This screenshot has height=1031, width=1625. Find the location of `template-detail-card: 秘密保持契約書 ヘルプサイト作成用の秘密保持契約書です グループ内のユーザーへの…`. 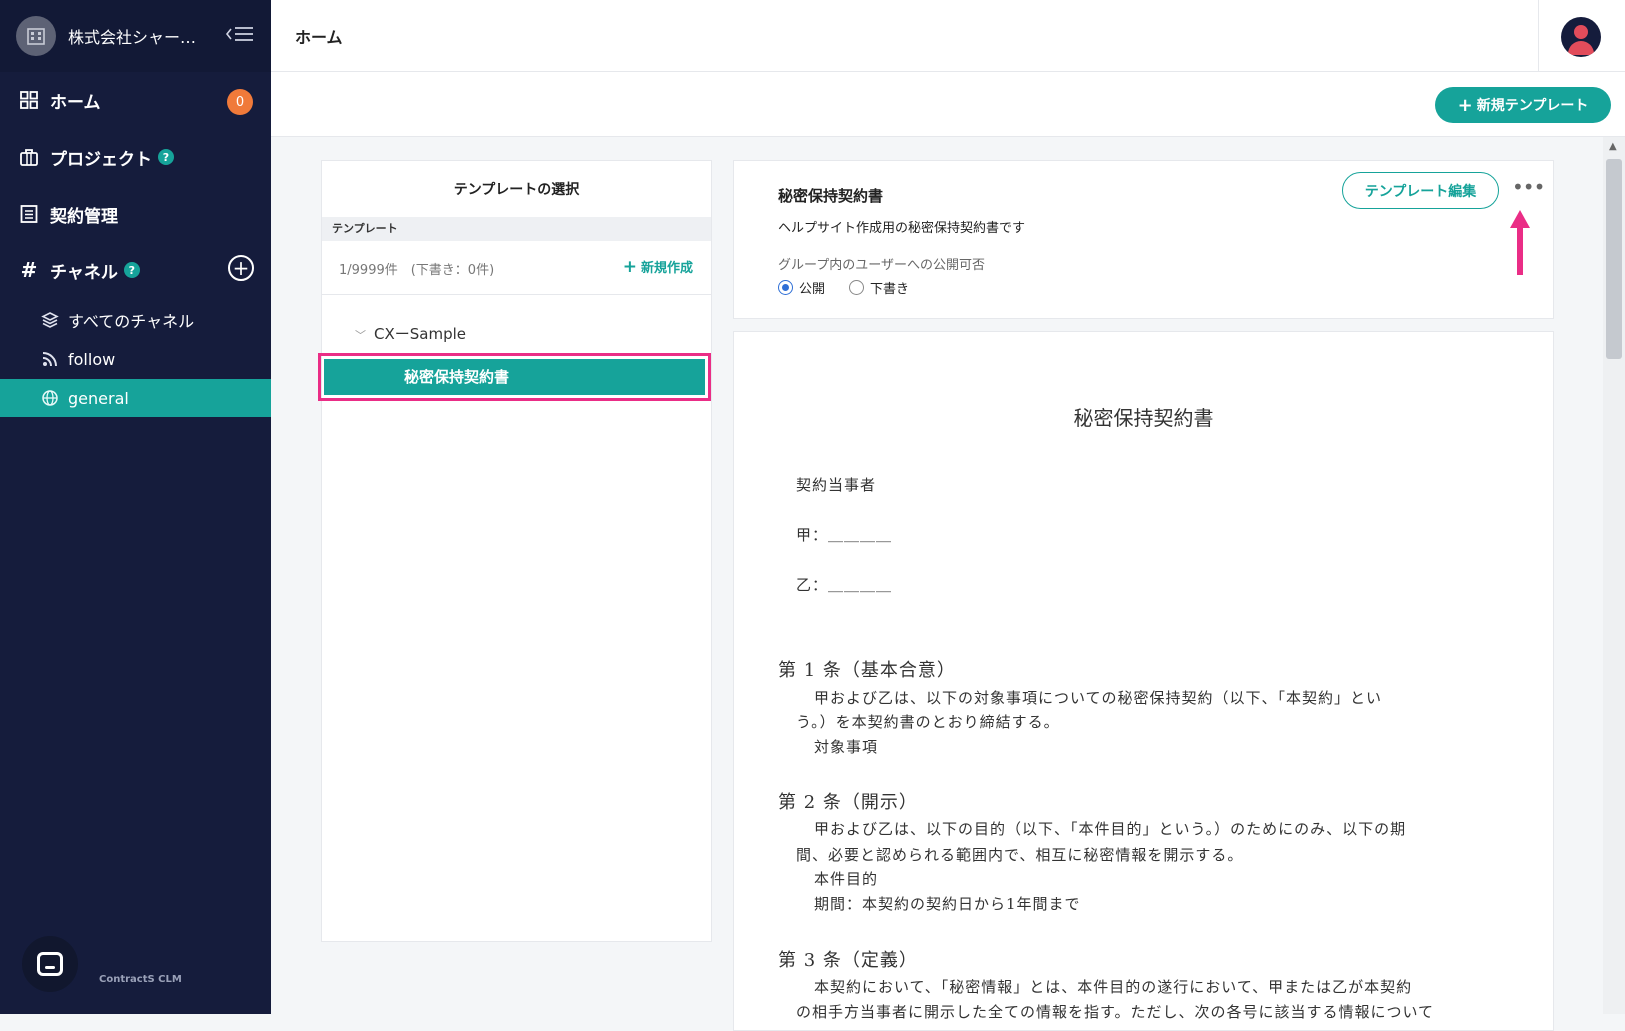

template-detail-card: 秘密保持契約書 ヘルプサイト作成用の秘密保持契約書です グループ内のユーザーへの… is located at coordinates (1143, 239).